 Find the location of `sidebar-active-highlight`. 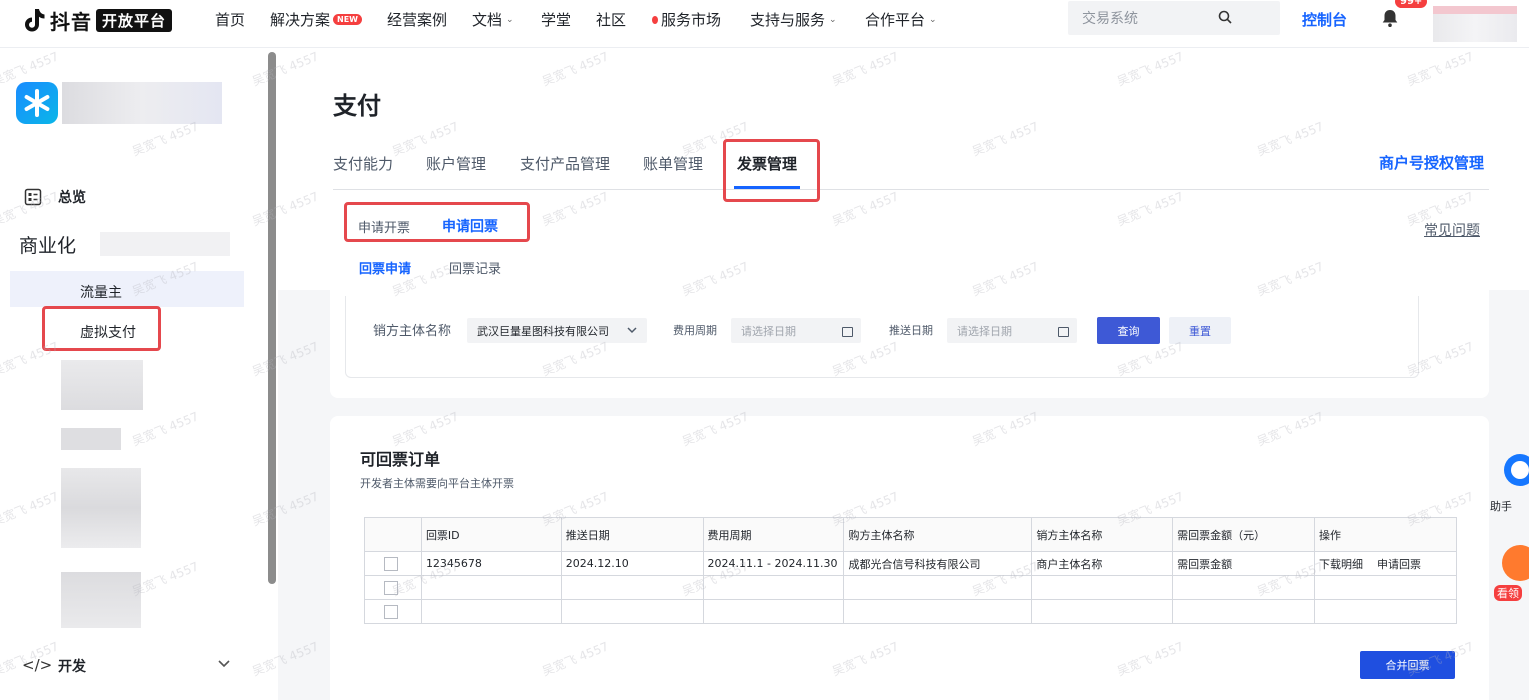

sidebar-active-highlight is located at coordinates (127, 289).